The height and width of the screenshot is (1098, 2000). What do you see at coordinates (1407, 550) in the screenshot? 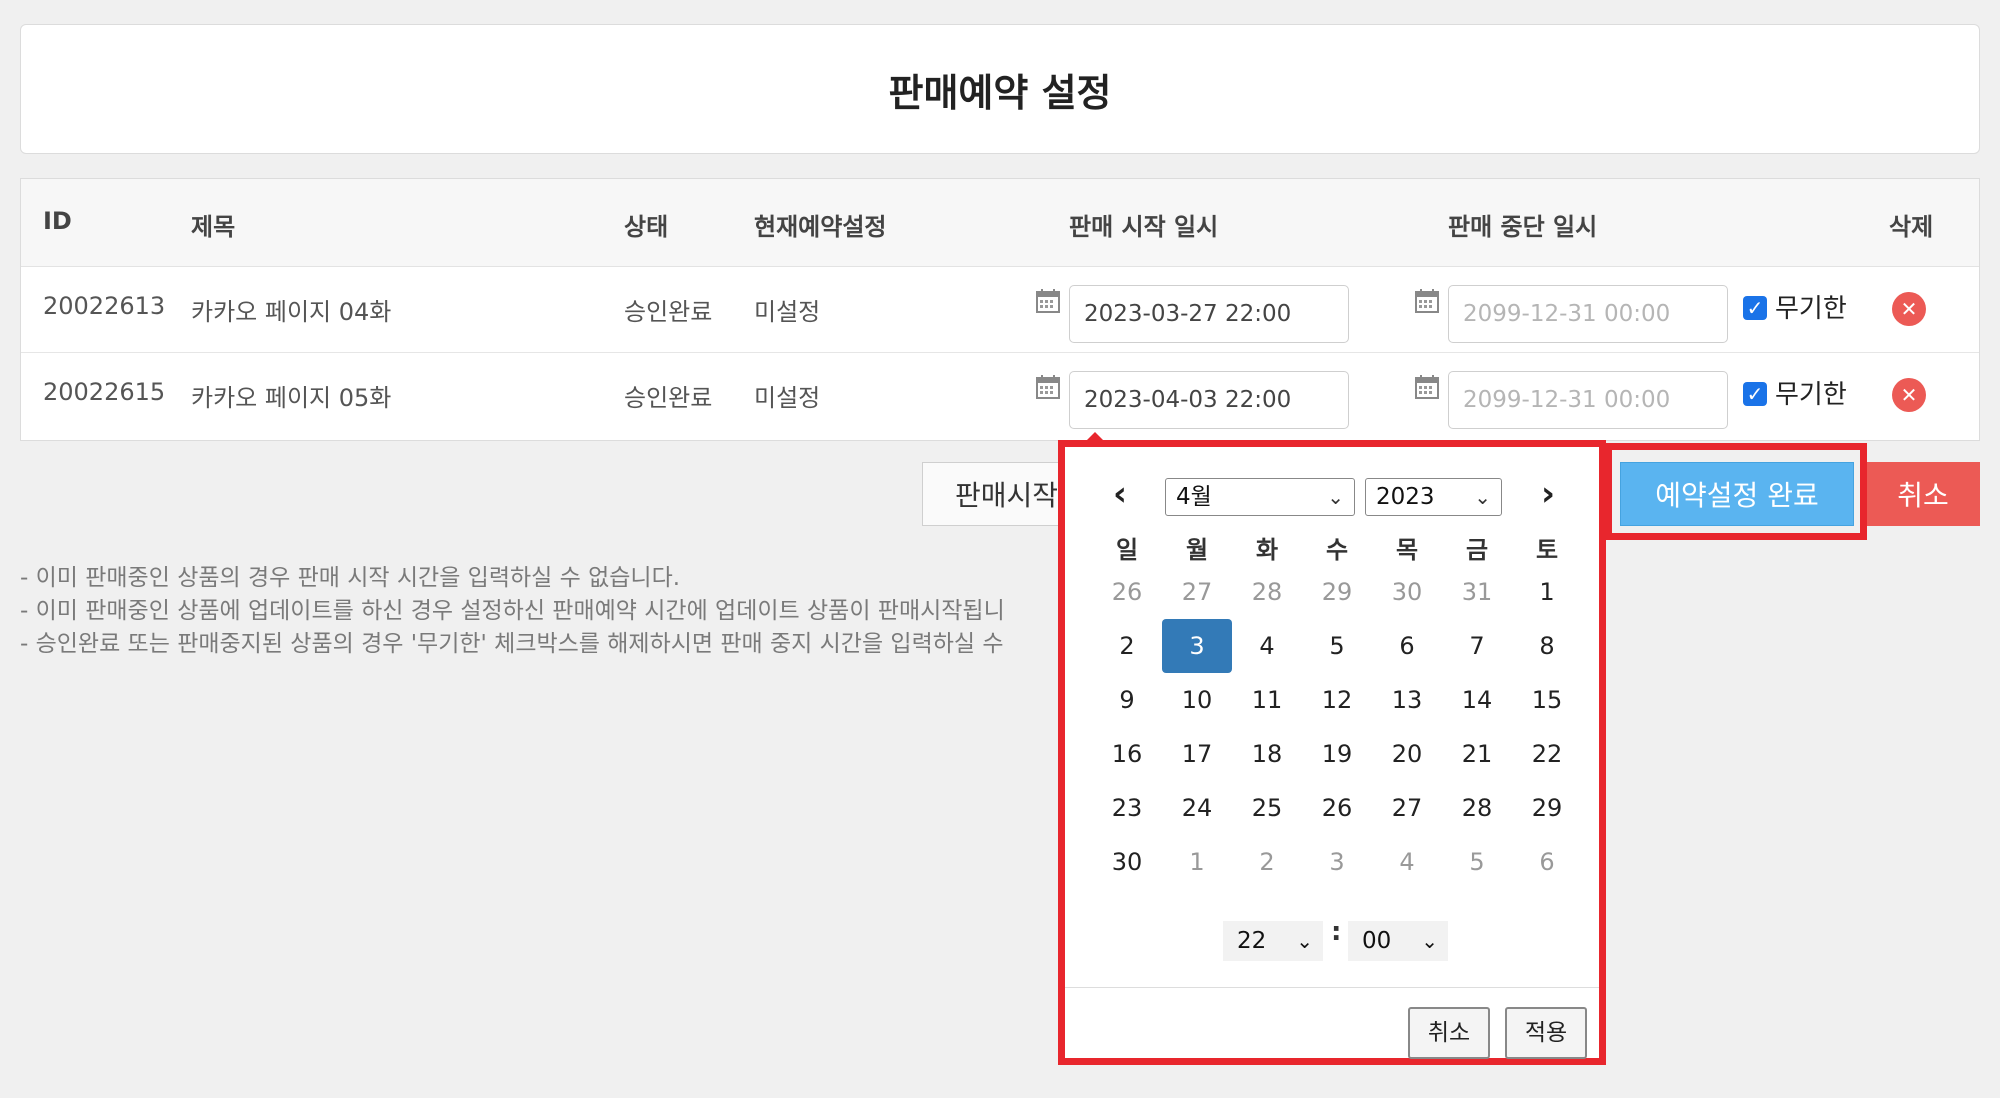
I see `weekday-label: 목` at bounding box center [1407, 550].